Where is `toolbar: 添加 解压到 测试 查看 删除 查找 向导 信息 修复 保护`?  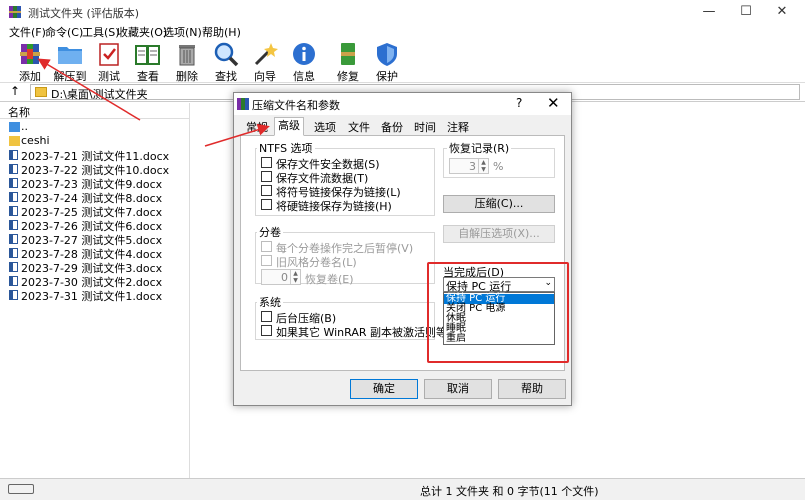 toolbar: 添加 解压到 测试 查看 删除 查找 向导 信息 修复 保护 is located at coordinates (402, 61).